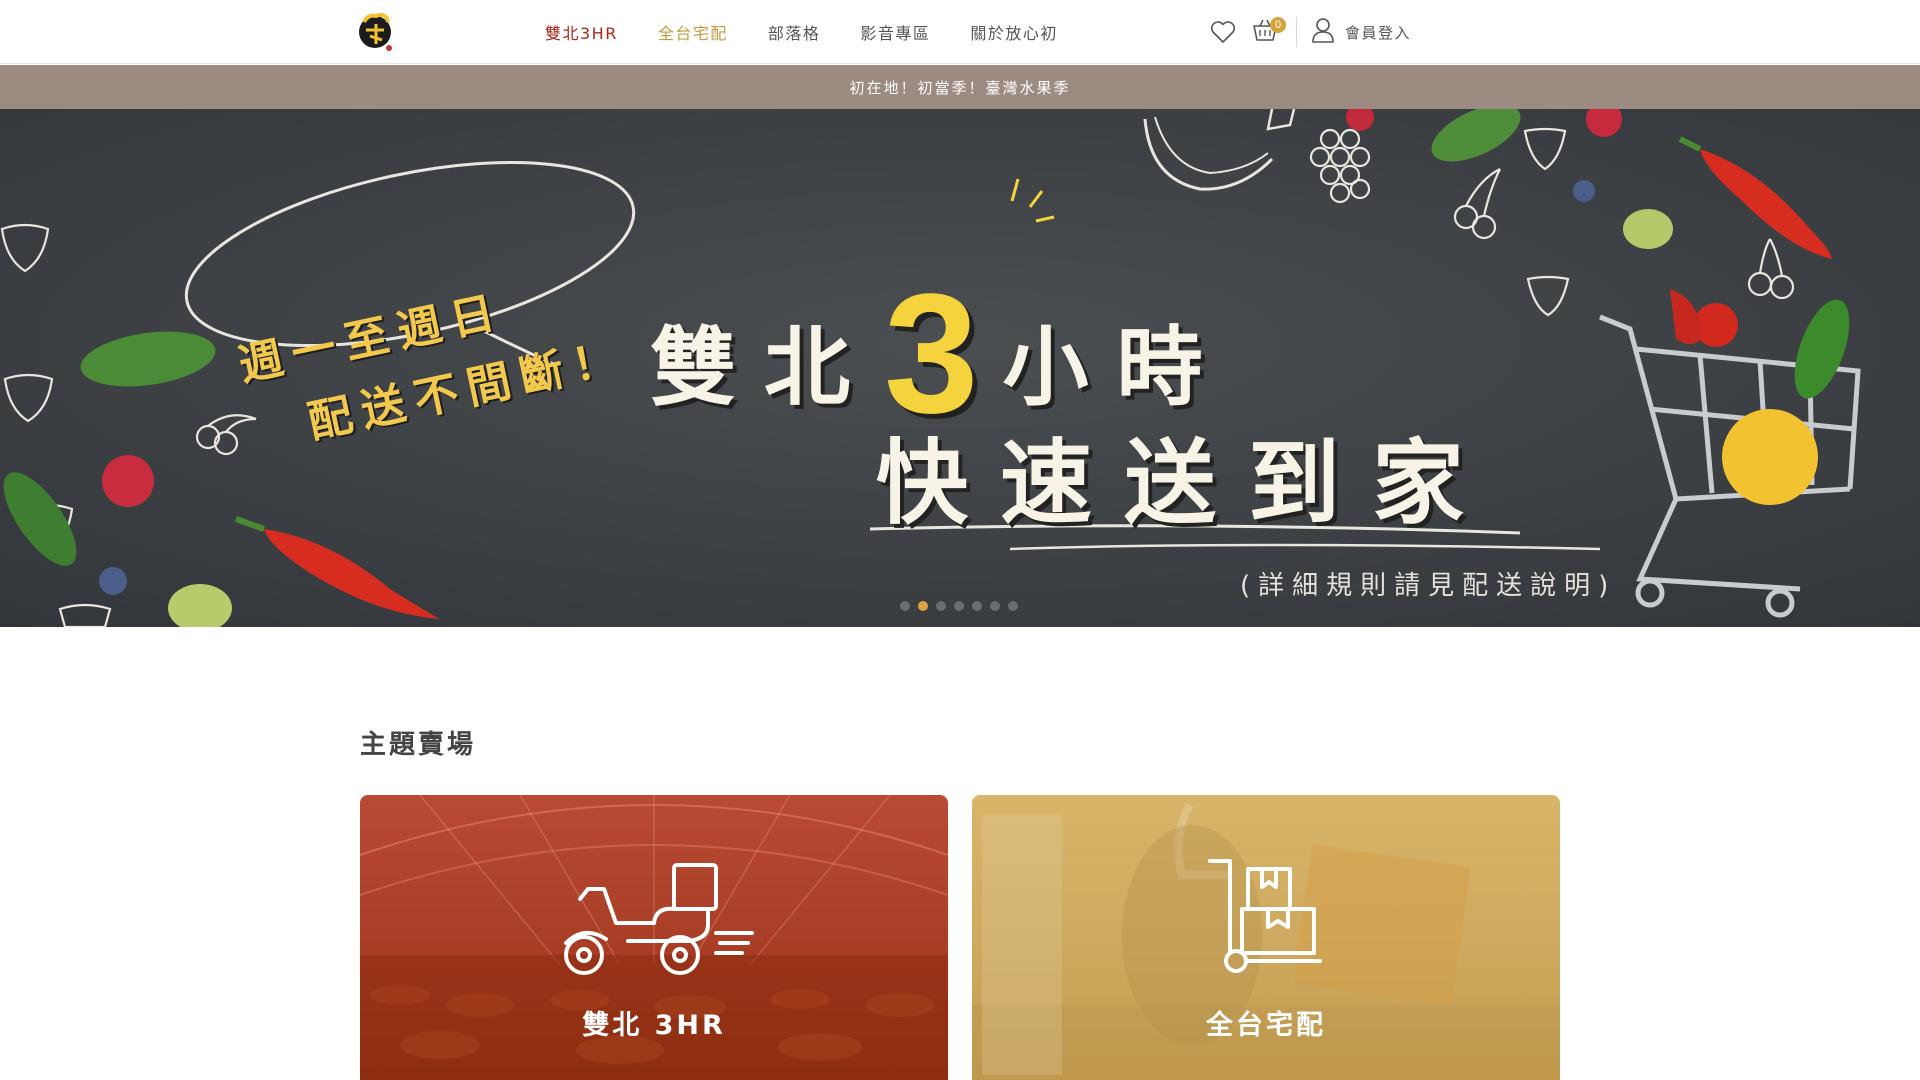 The height and width of the screenshot is (1080, 1920). What do you see at coordinates (1186, 483) in the screenshot?
I see `banner-headline-line-2: 快速送到家` at bounding box center [1186, 483].